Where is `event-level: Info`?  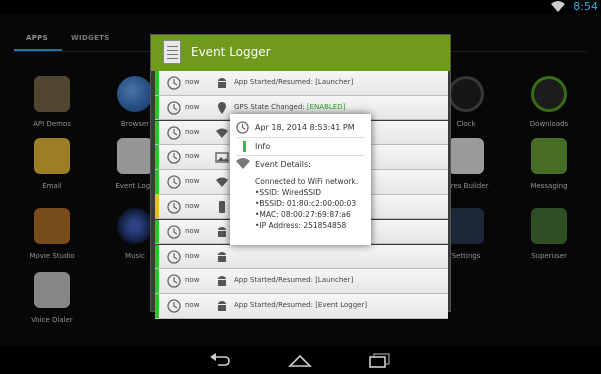
event-level: Info is located at coordinates (263, 146).